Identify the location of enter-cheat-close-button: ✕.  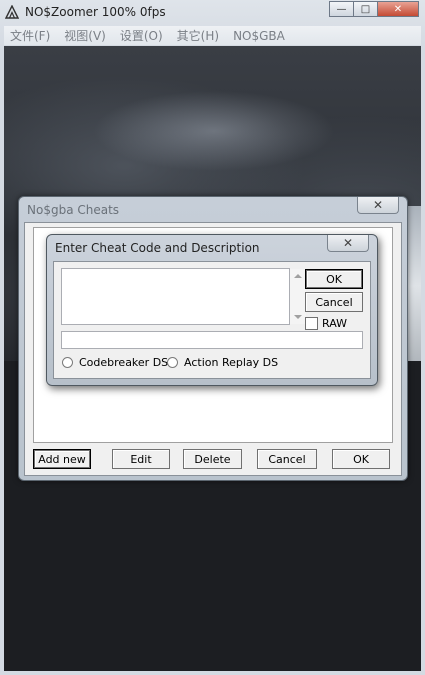
(348, 243).